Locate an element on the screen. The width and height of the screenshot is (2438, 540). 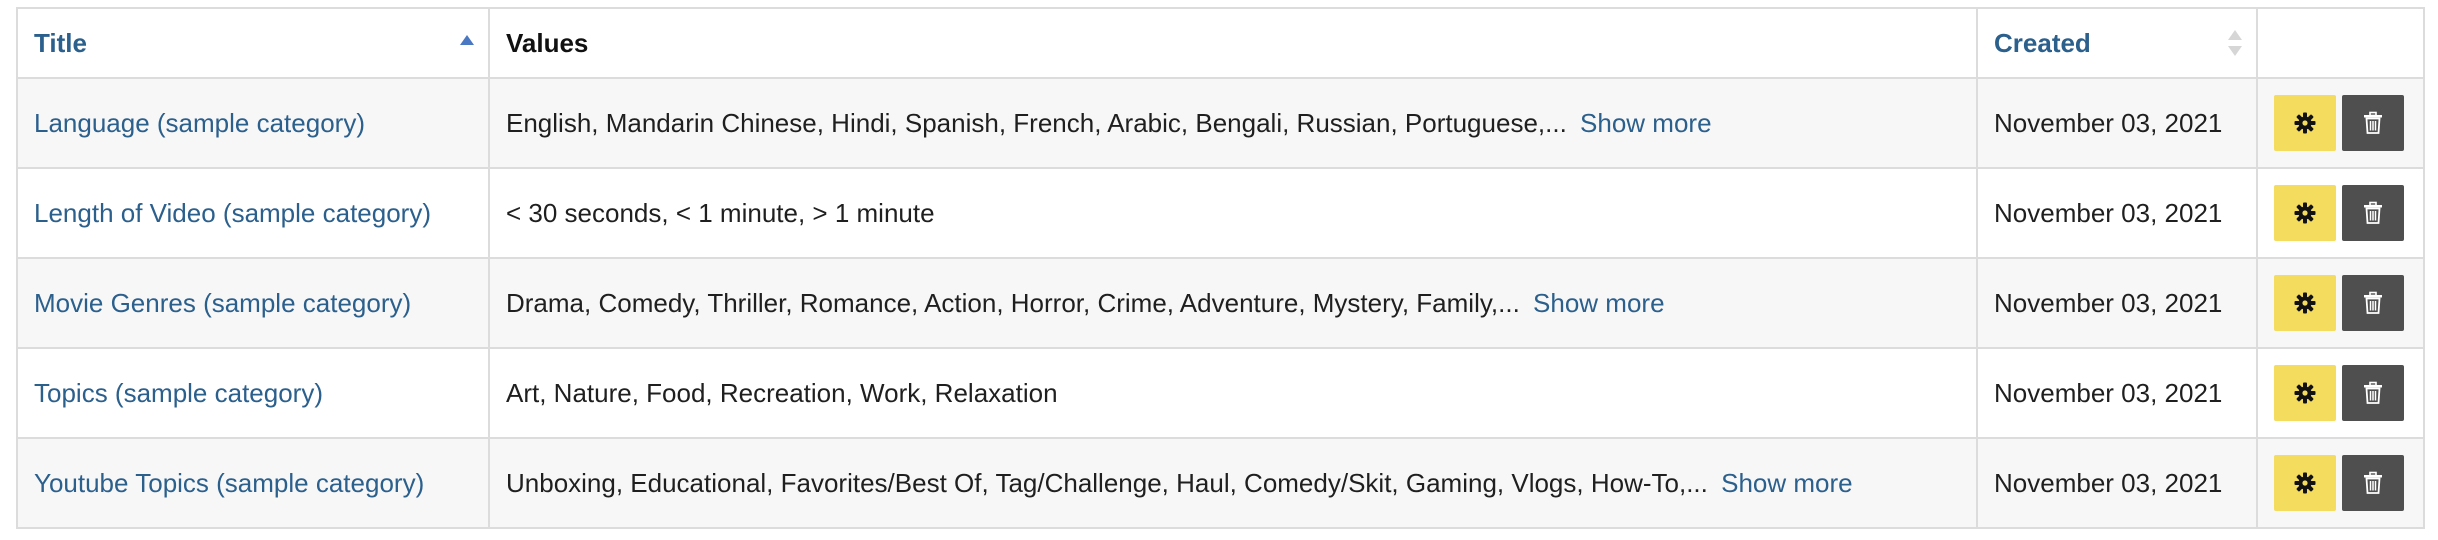
category-title-link: Length of Video (sample category) is located at coordinates (232, 213).